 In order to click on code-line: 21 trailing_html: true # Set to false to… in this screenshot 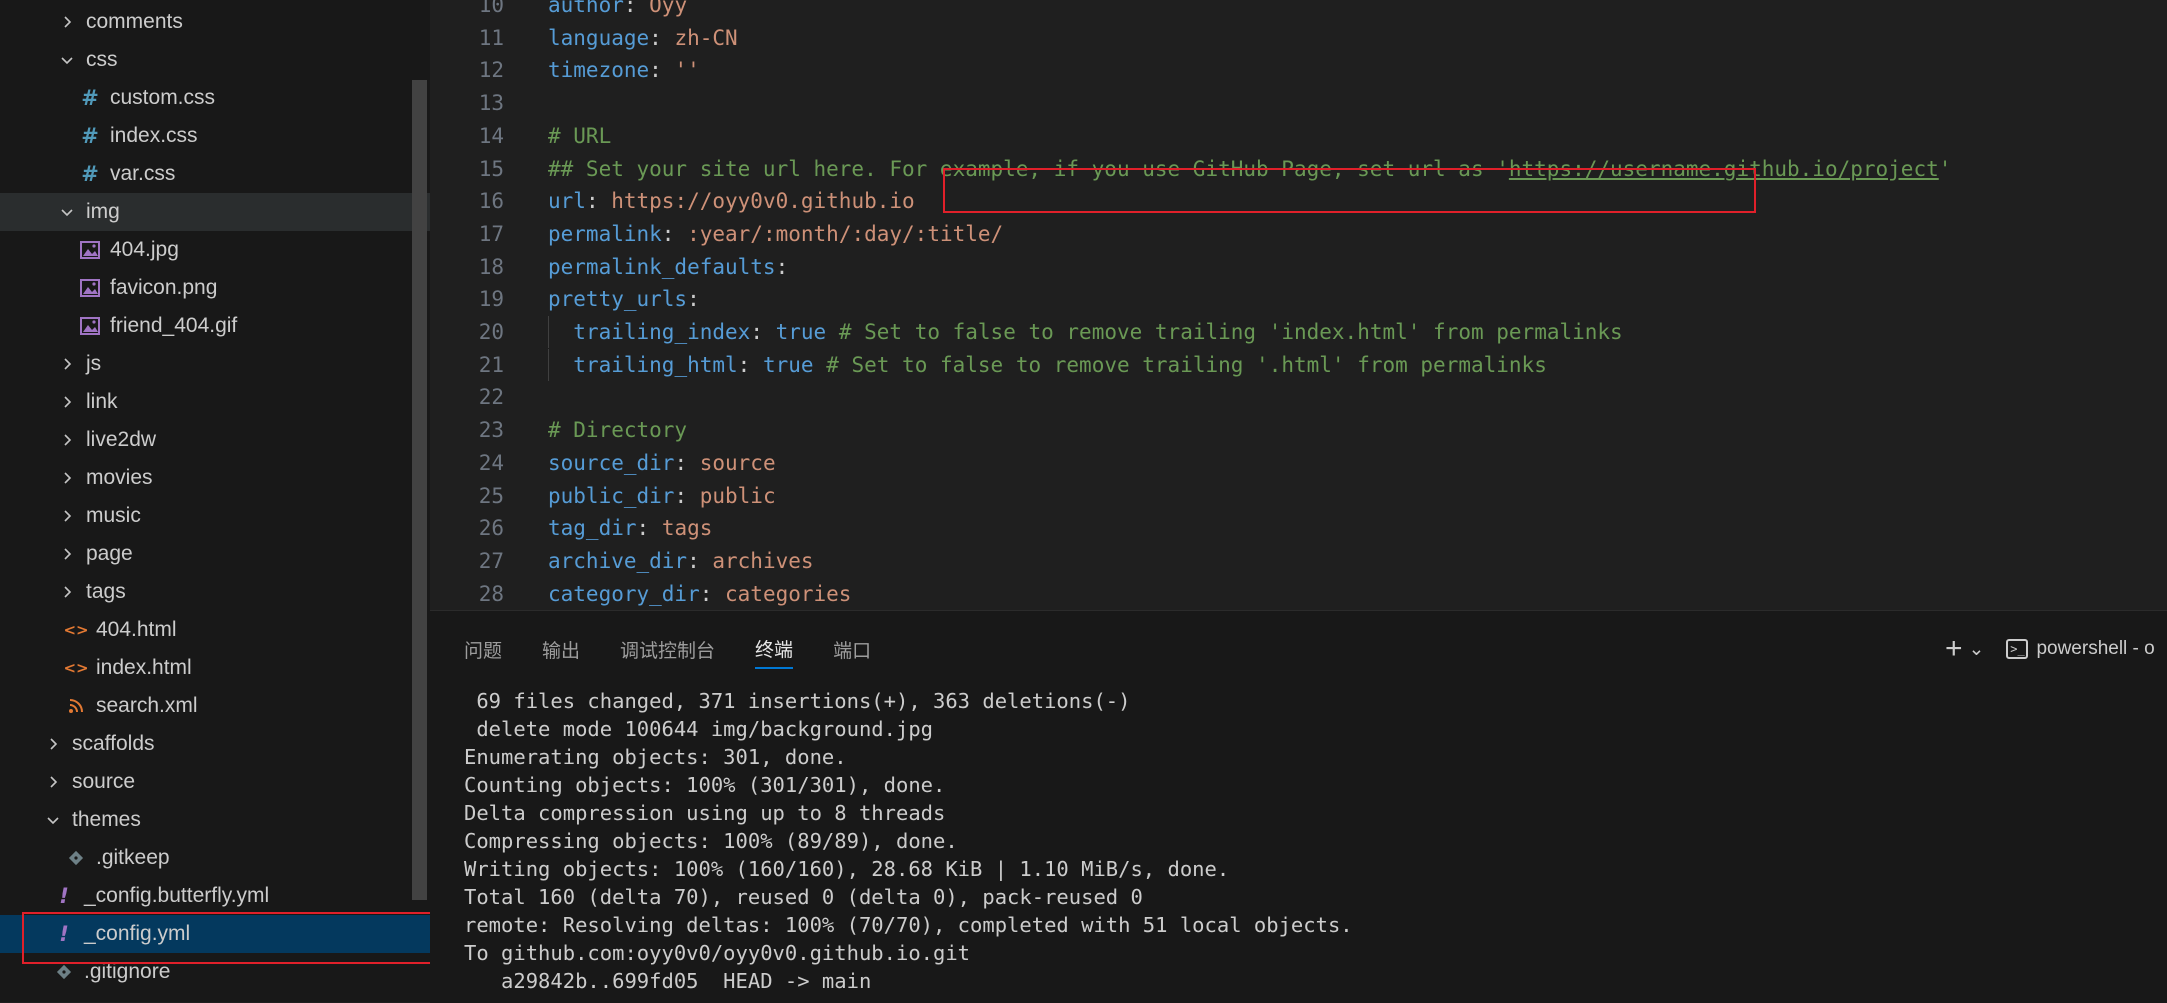, I will do `click(1298, 364)`.